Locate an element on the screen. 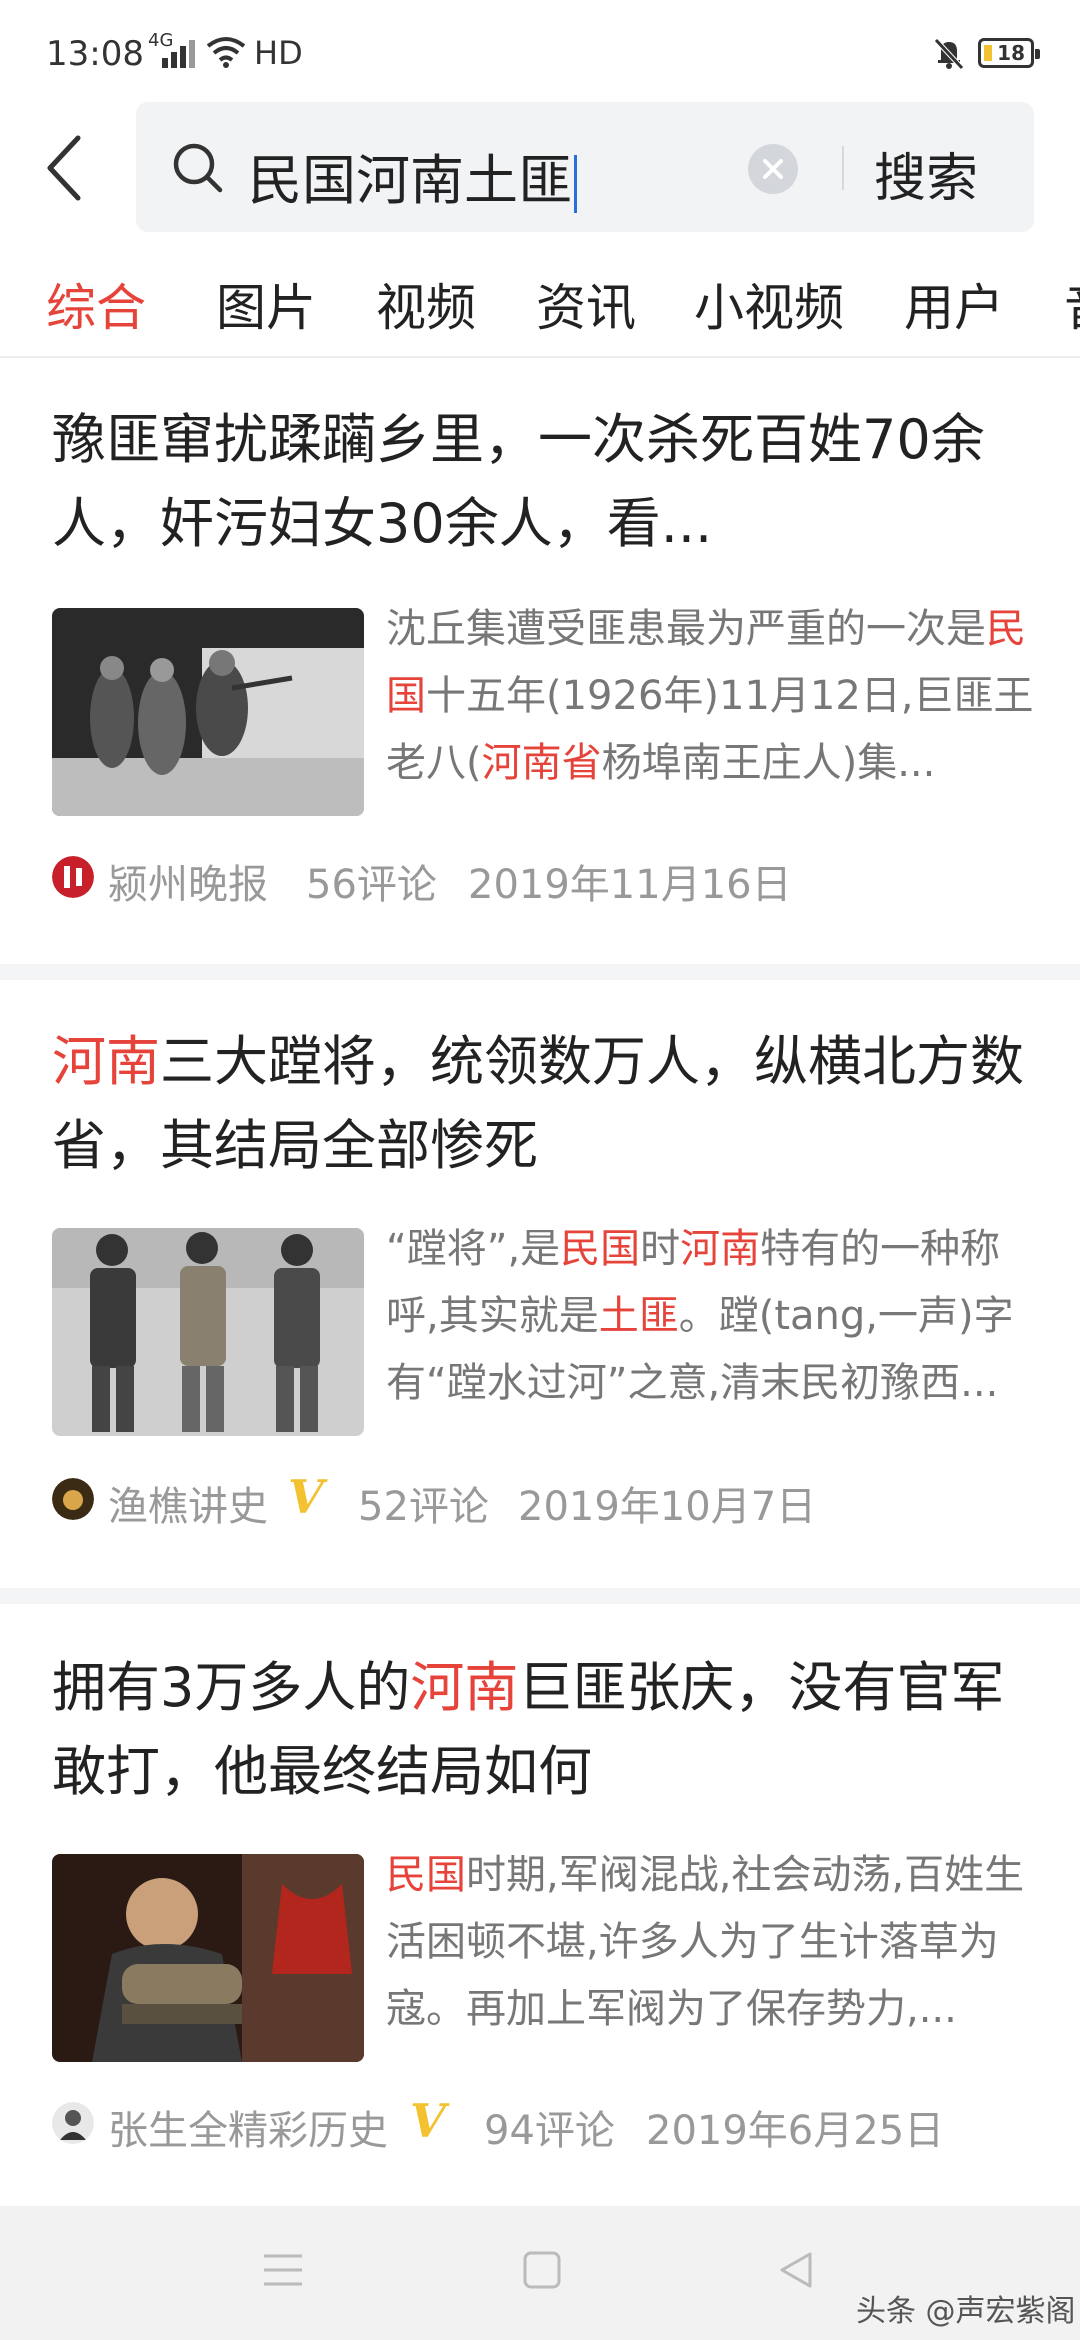 The width and height of the screenshot is (1080, 2340). publish-date: 2019年11月16日 is located at coordinates (630, 885).